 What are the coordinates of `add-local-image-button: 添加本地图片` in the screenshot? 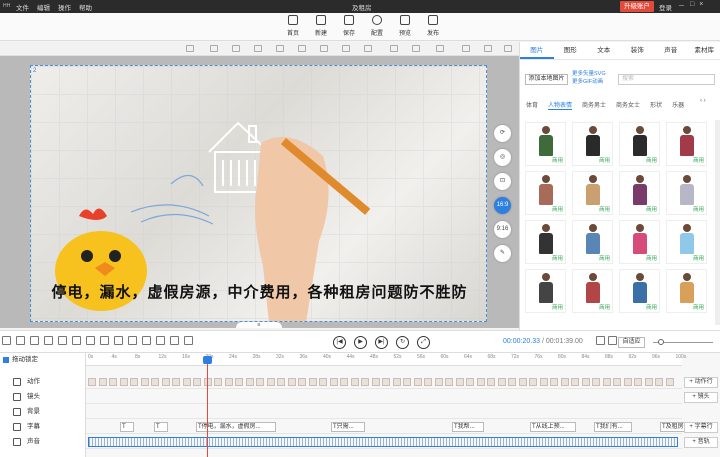 It's located at (546, 79).